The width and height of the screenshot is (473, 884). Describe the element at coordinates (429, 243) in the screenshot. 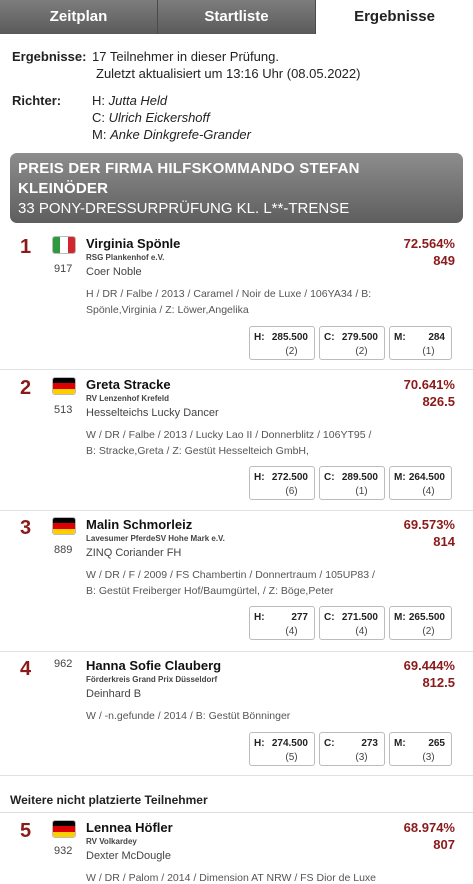

I see `percentage: 72.564%` at that location.